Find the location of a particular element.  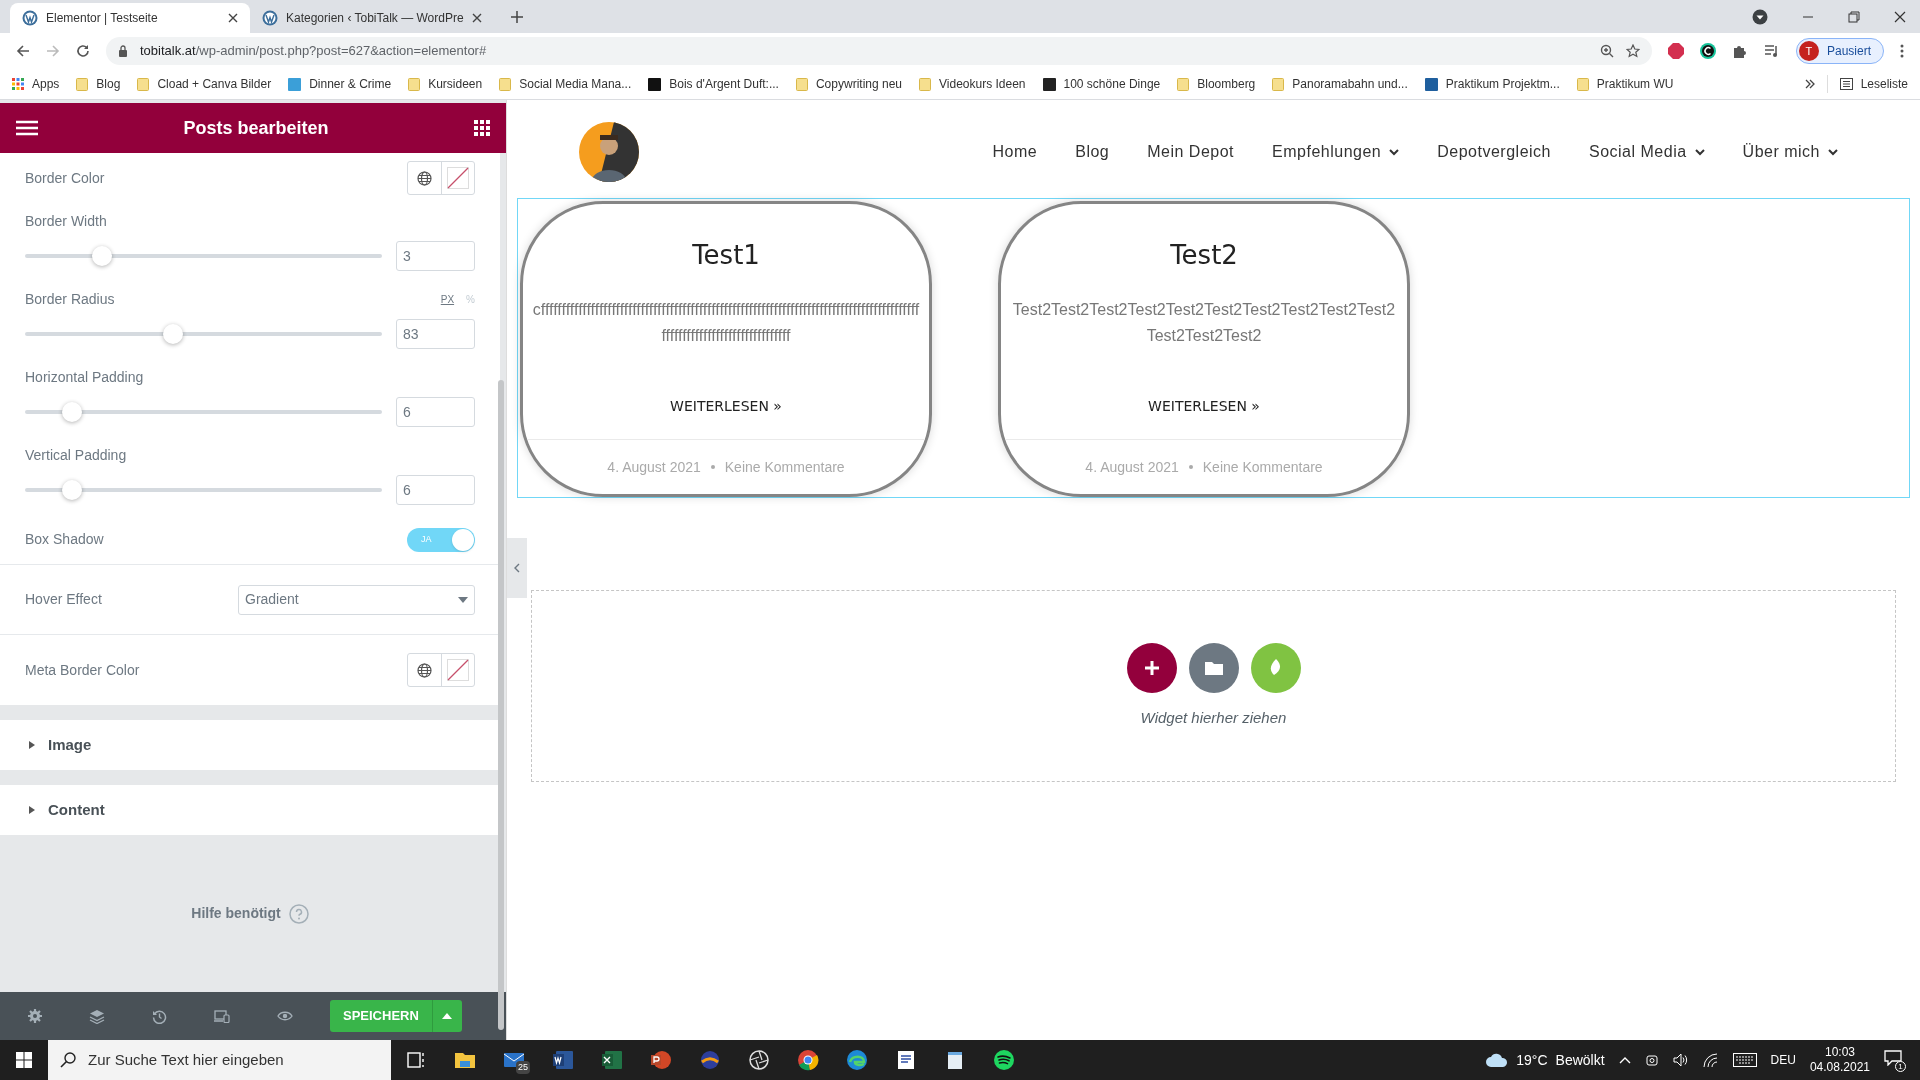

search-input: Zur Suche Text hier eingeben is located at coordinates (233, 1060).